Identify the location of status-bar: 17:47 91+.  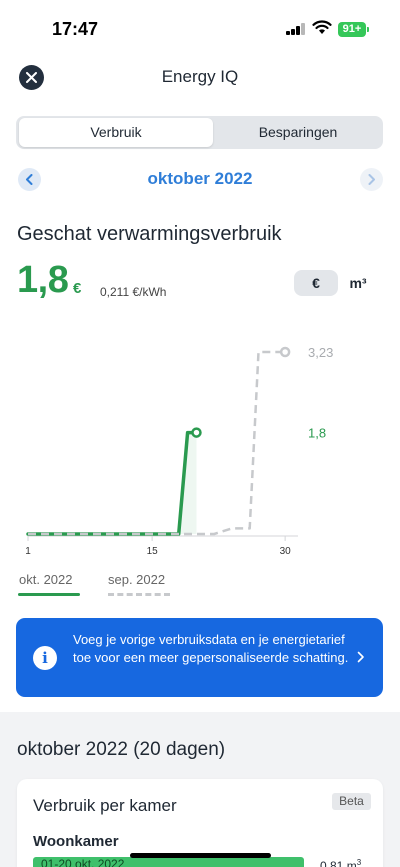
(200, 28).